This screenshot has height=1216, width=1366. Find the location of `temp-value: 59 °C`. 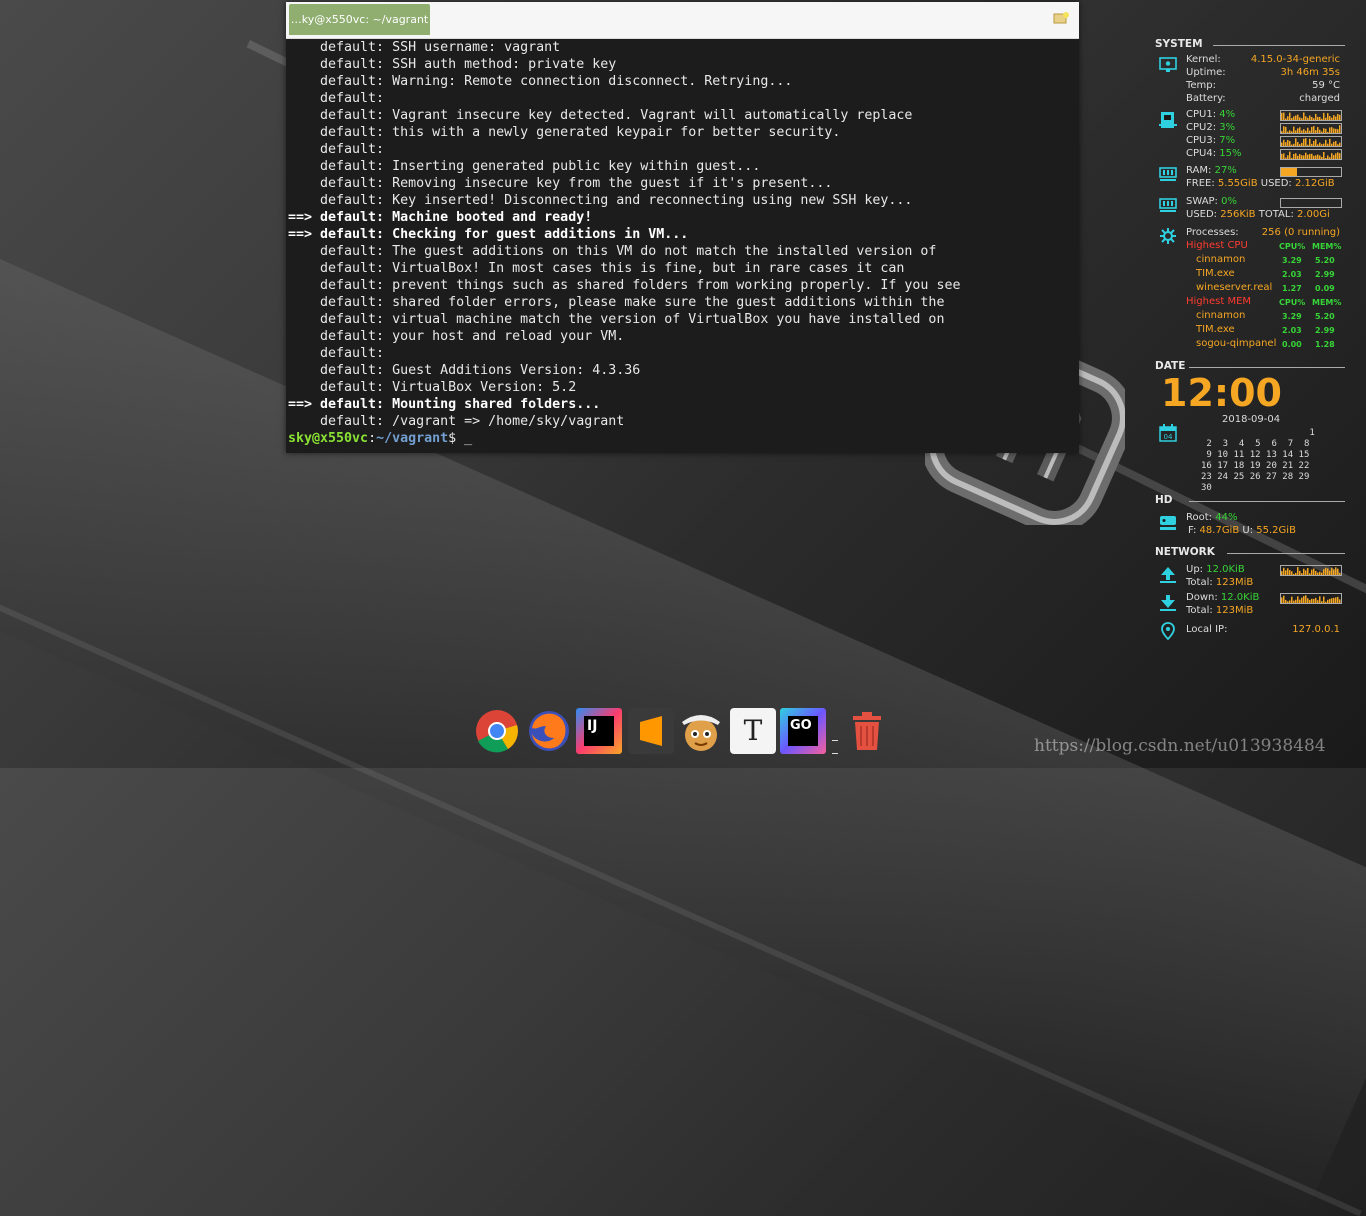

temp-value: 59 °C is located at coordinates (1326, 85).